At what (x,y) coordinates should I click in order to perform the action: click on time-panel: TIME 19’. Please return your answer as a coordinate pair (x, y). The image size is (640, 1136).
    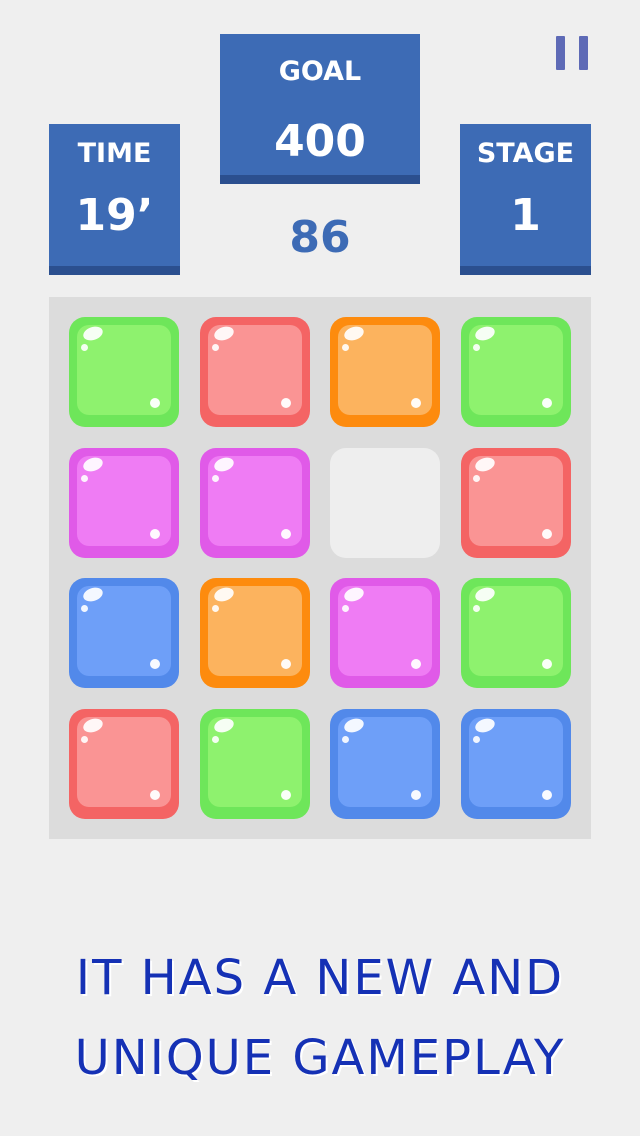
    Looking at the image, I should click on (114, 199).